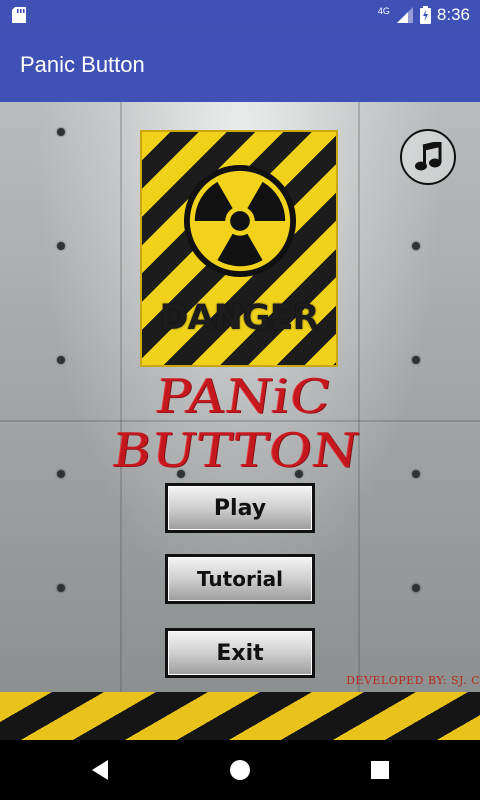  I want to click on play-button: Play, so click(240, 508).